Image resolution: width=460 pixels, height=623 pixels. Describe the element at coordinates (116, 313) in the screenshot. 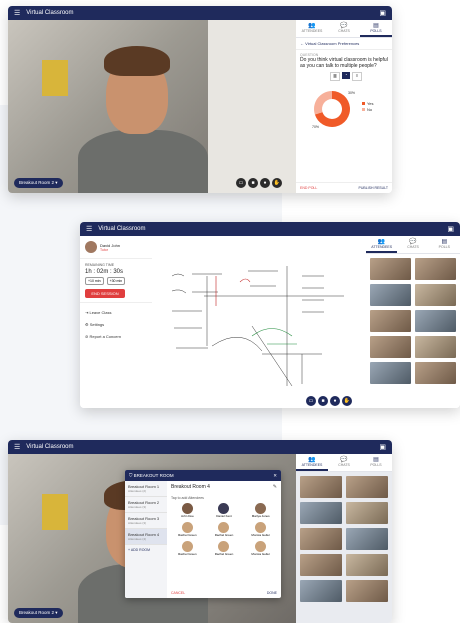

I see `menu-leave-class: ⇥ Leave Class` at that location.